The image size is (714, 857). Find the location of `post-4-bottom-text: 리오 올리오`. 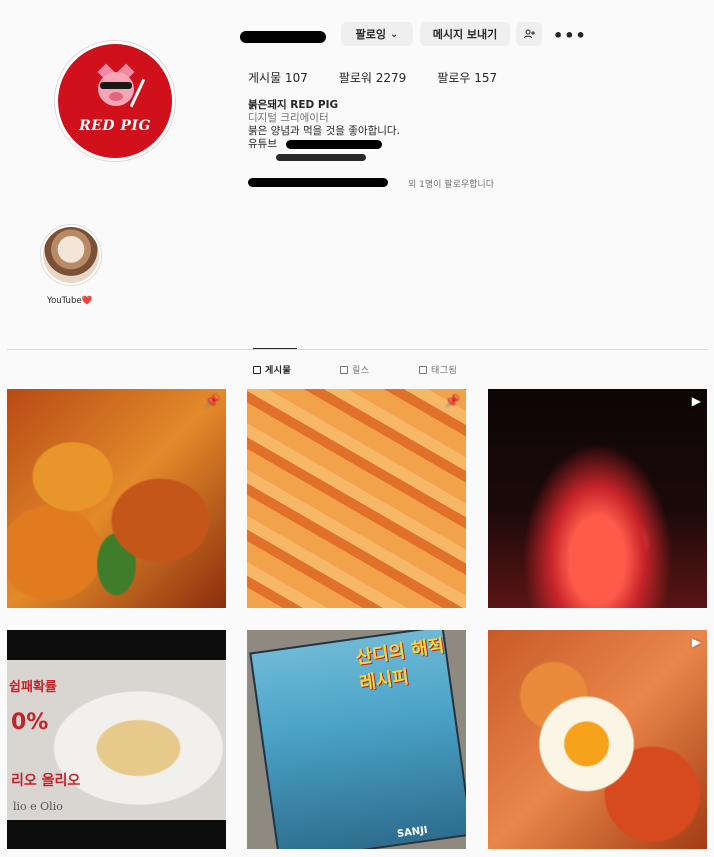

post-4-bottom-text: 리오 올리오 is located at coordinates (46, 781).